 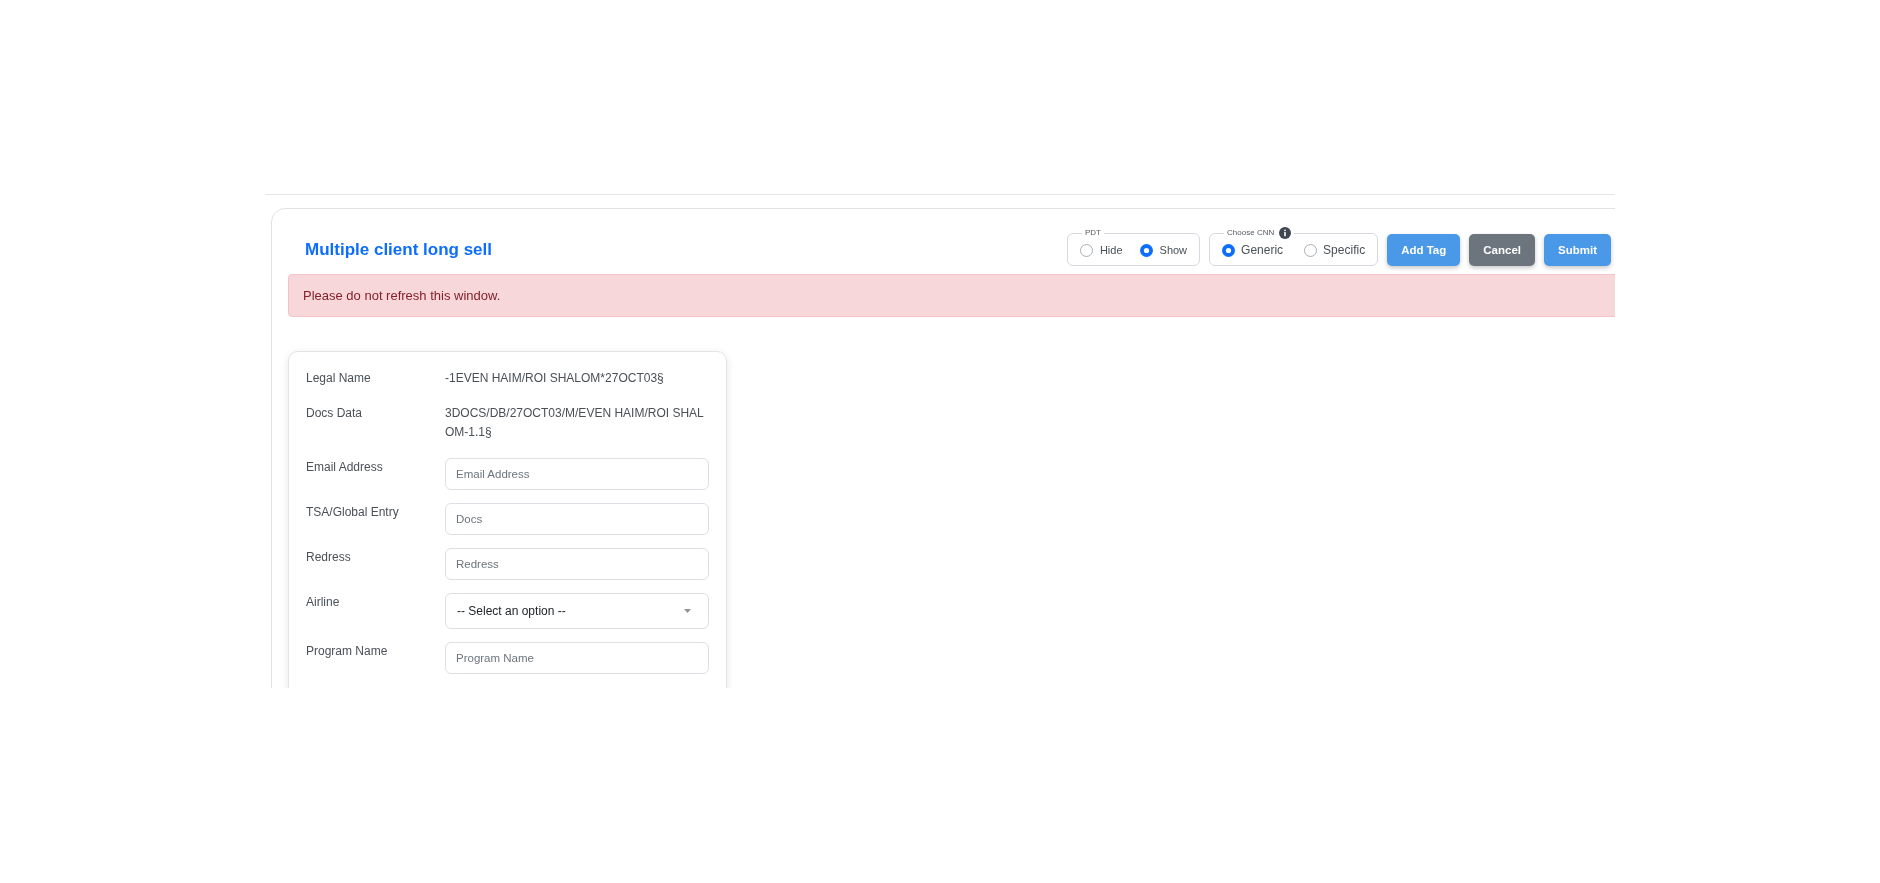 What do you see at coordinates (577, 657) in the screenshot?
I see `input-field: Program Name` at bounding box center [577, 657].